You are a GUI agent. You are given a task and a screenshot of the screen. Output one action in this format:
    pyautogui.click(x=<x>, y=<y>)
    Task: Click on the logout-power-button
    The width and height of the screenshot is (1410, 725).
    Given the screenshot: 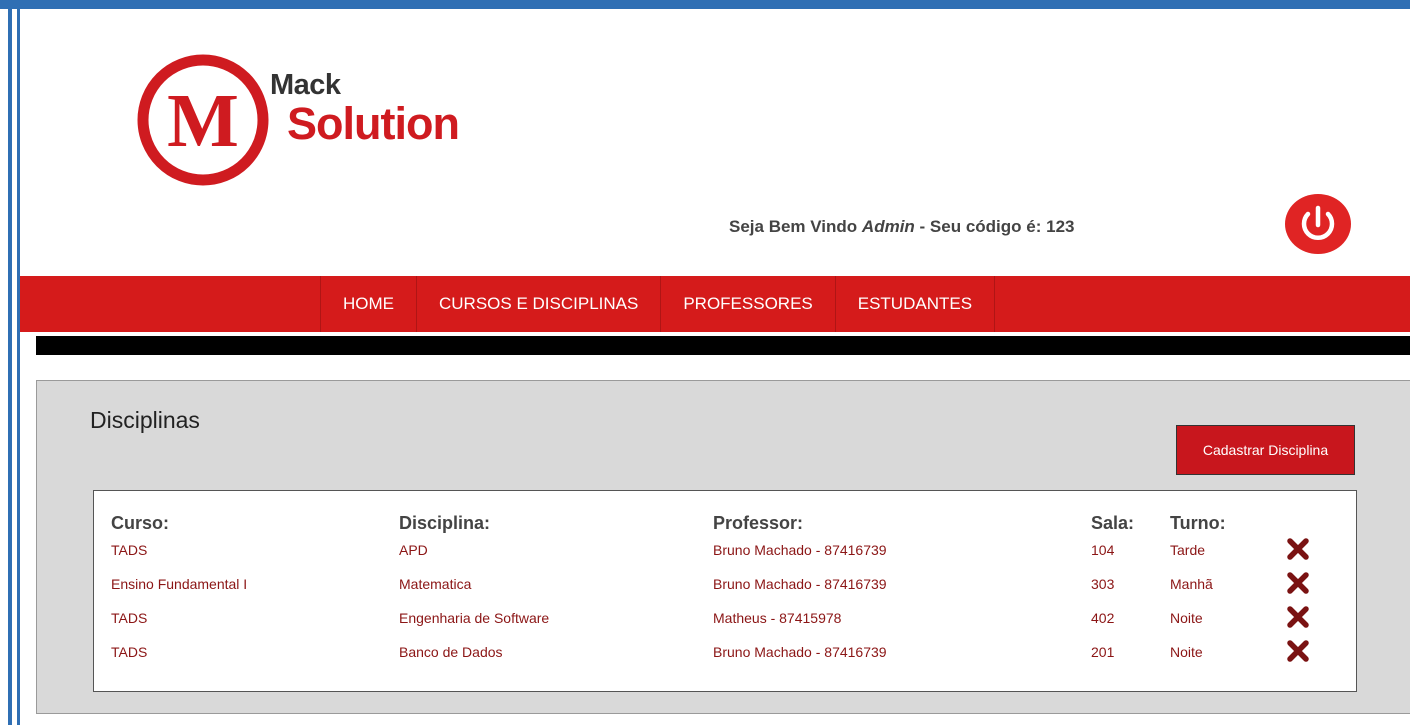 What is the action you would take?
    pyautogui.click(x=1318, y=224)
    